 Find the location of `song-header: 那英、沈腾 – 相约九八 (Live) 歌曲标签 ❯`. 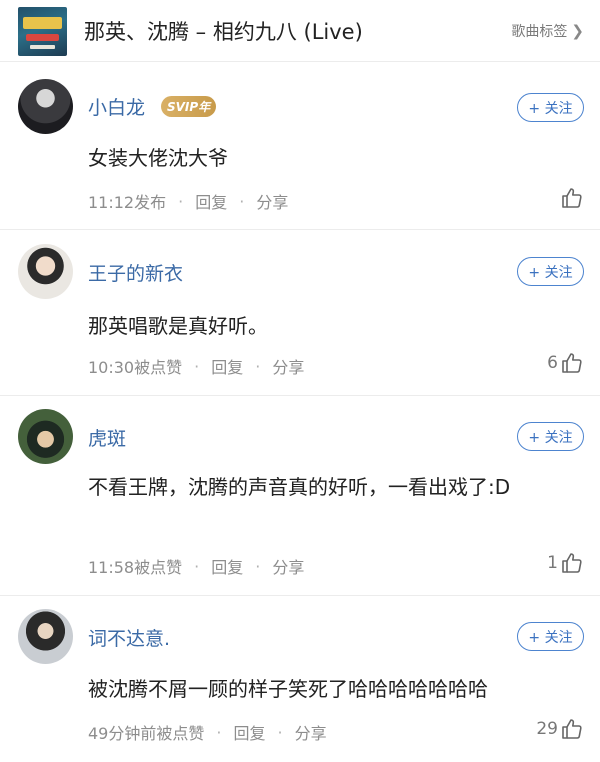

song-header: 那英、沈腾 – 相约九八 (Live) 歌曲标签 ❯ is located at coordinates (300, 31).